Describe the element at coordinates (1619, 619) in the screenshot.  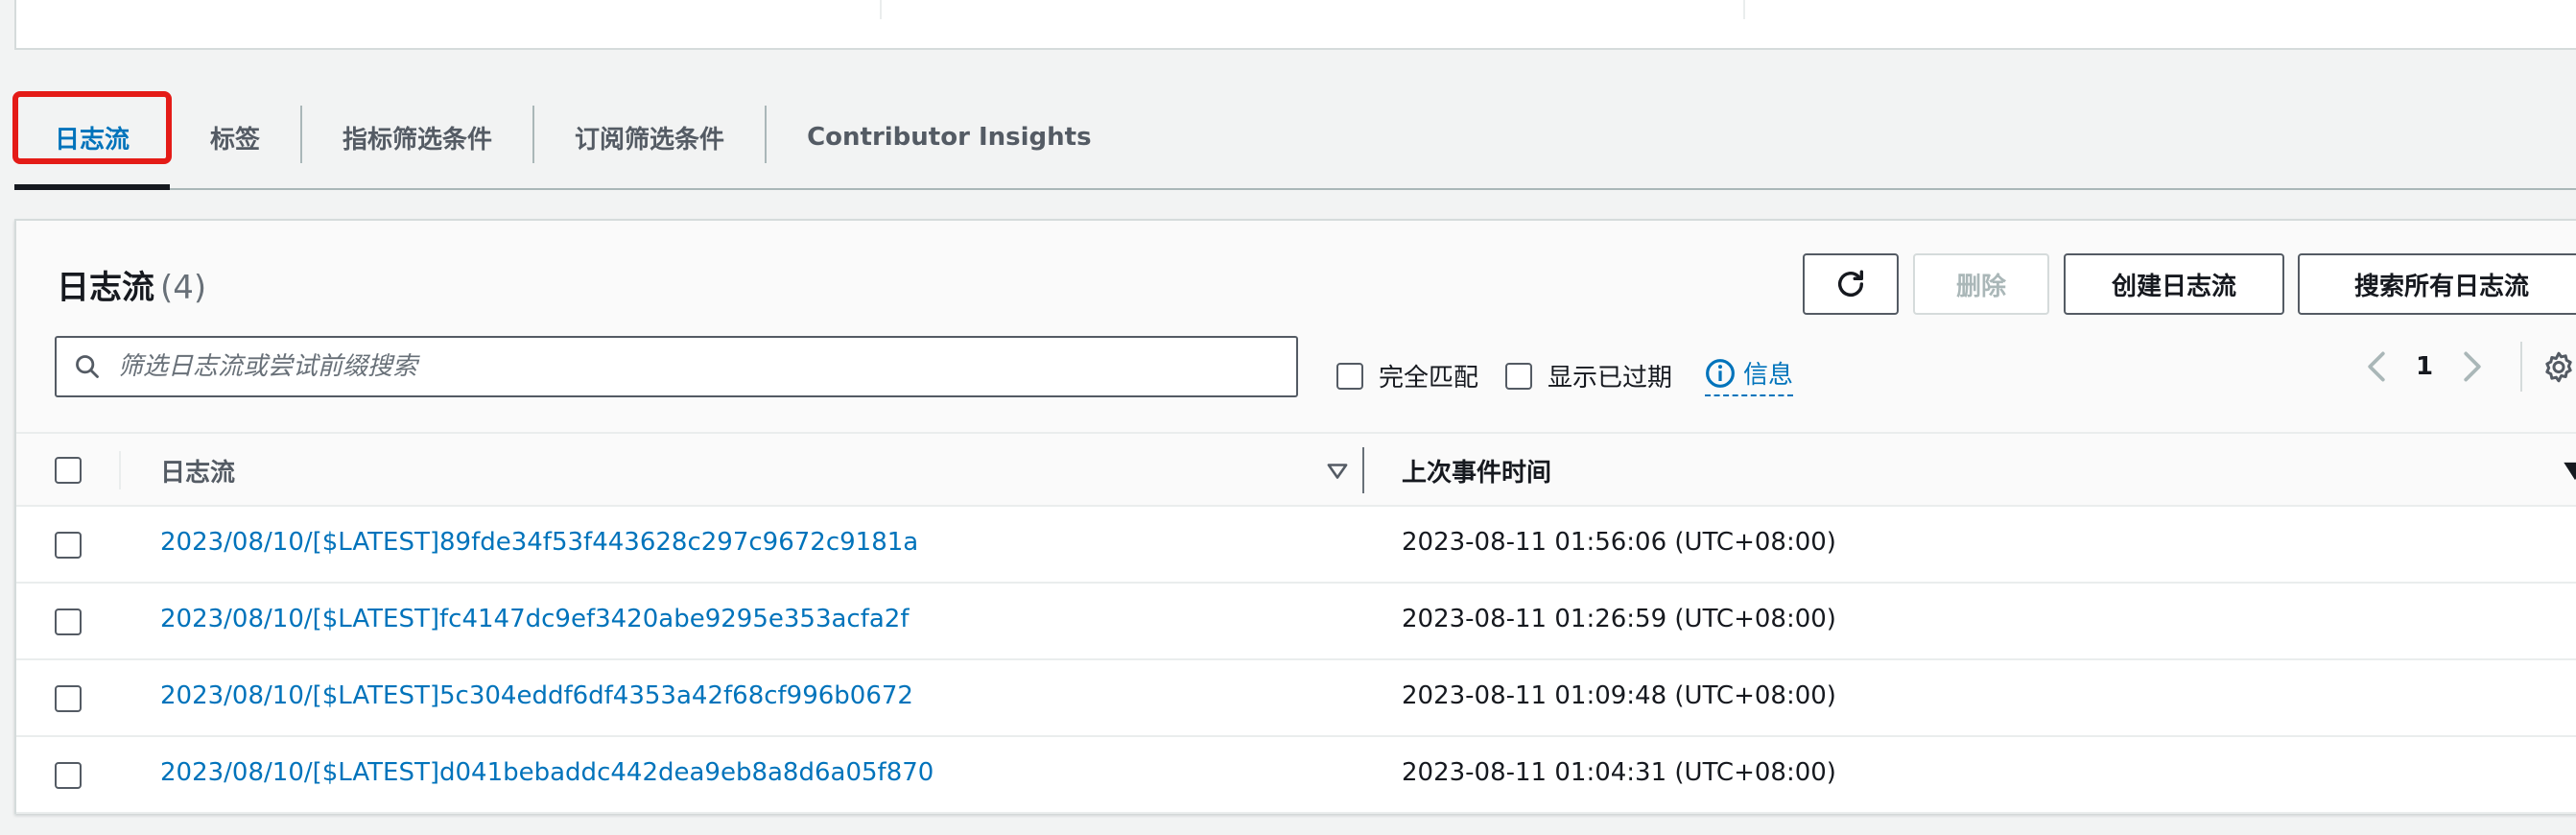
I see `last-event-time: 2023-08-11 01:26:59 (UTC+08:00)` at that location.